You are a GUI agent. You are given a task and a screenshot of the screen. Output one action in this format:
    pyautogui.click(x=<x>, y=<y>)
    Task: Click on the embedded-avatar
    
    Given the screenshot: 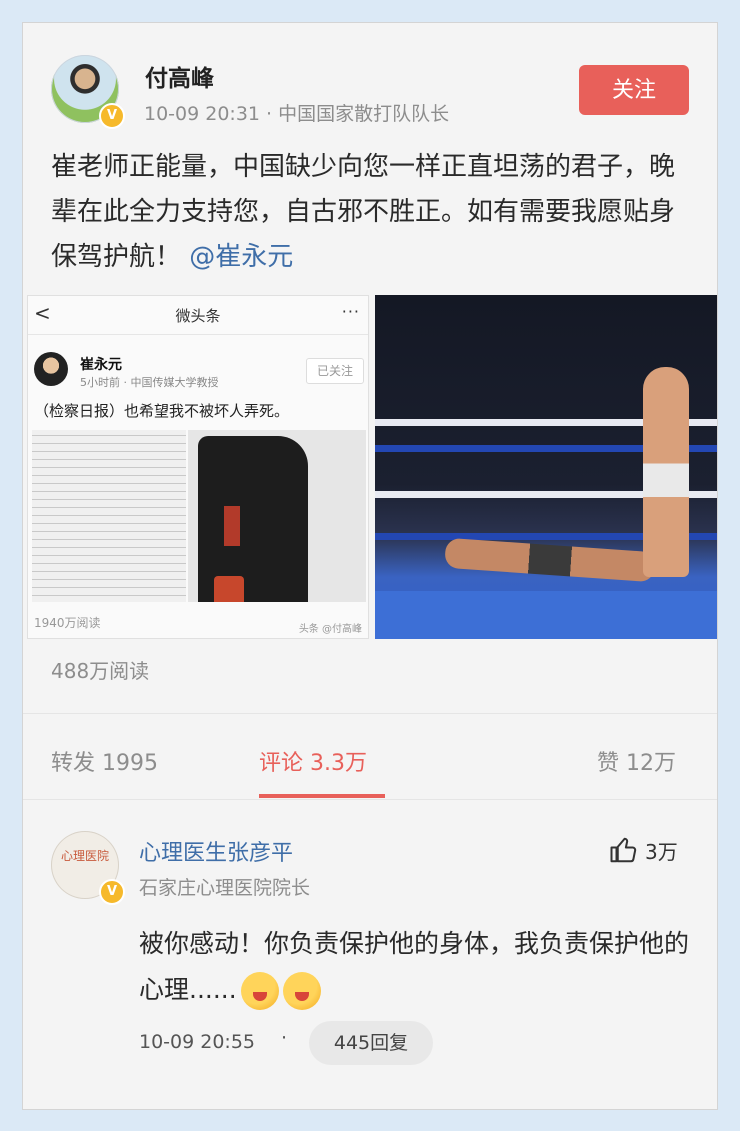 What is the action you would take?
    pyautogui.click(x=51, y=369)
    